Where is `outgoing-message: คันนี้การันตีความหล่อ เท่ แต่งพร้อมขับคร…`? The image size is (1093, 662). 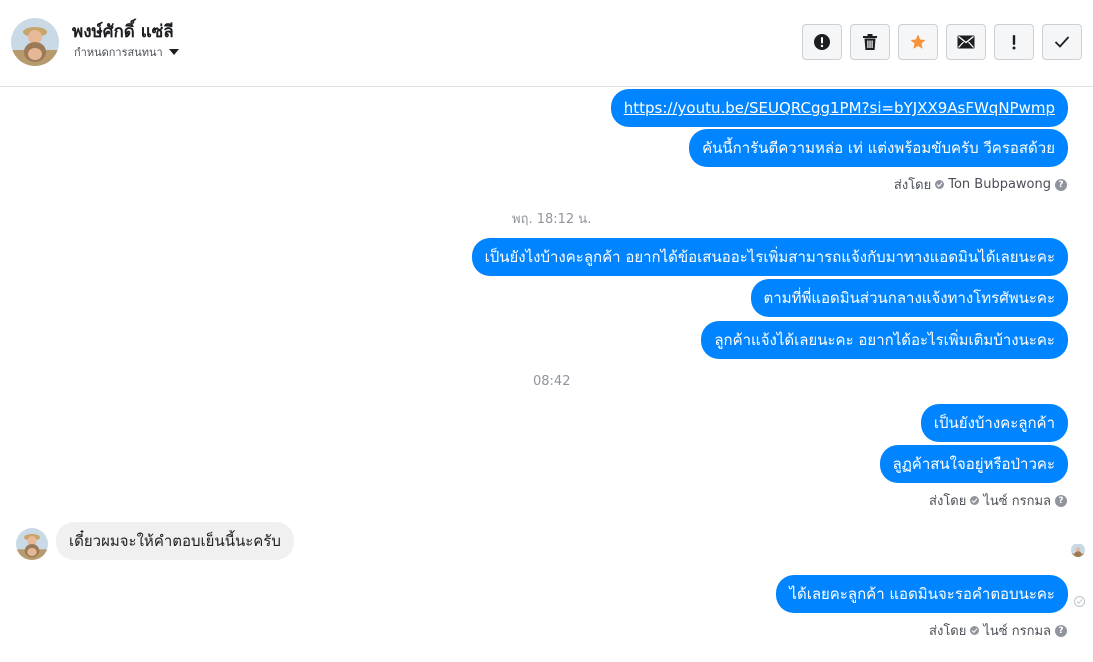 outgoing-message: คันนี้การันตีความหล่อ เท่ แต่งพร้อมขับคร… is located at coordinates (878, 148).